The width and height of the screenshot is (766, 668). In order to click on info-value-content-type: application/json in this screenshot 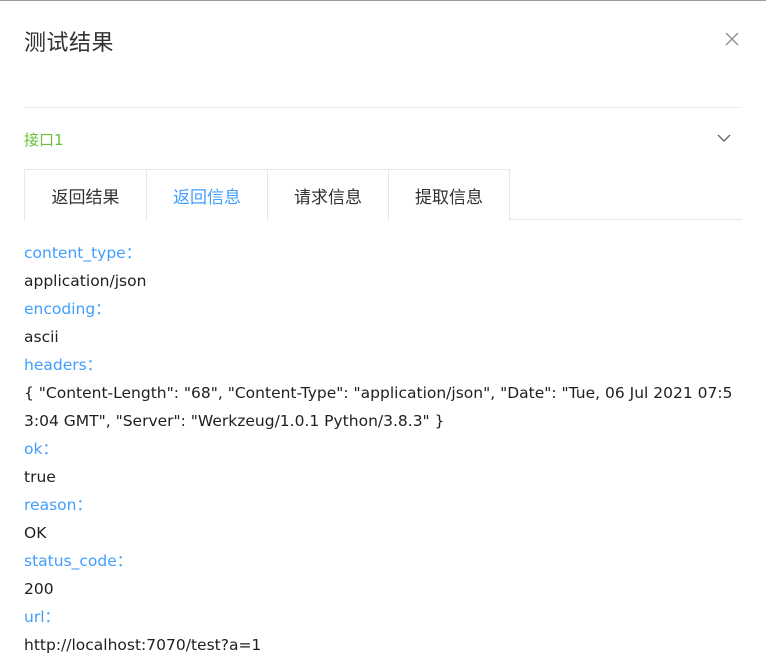, I will do `click(85, 281)`.